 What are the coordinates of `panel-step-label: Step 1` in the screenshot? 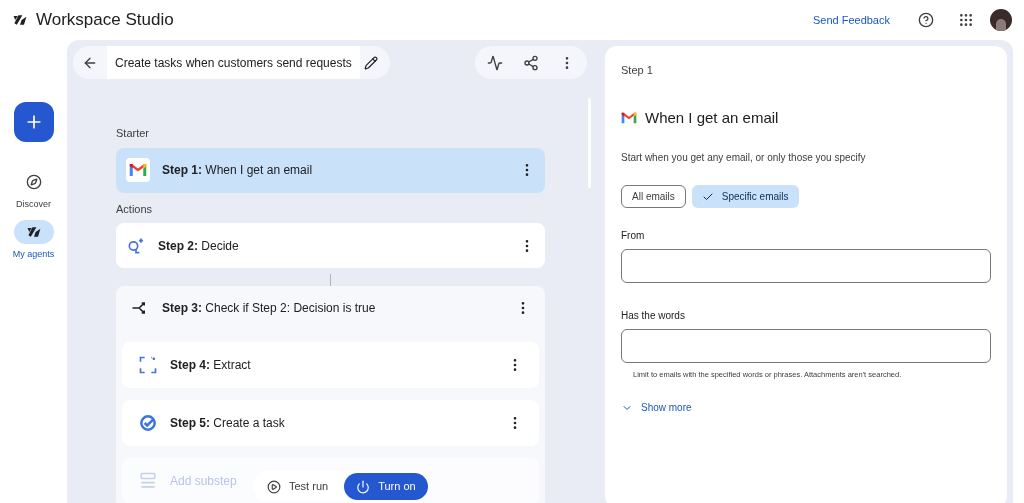 It's located at (637, 70).